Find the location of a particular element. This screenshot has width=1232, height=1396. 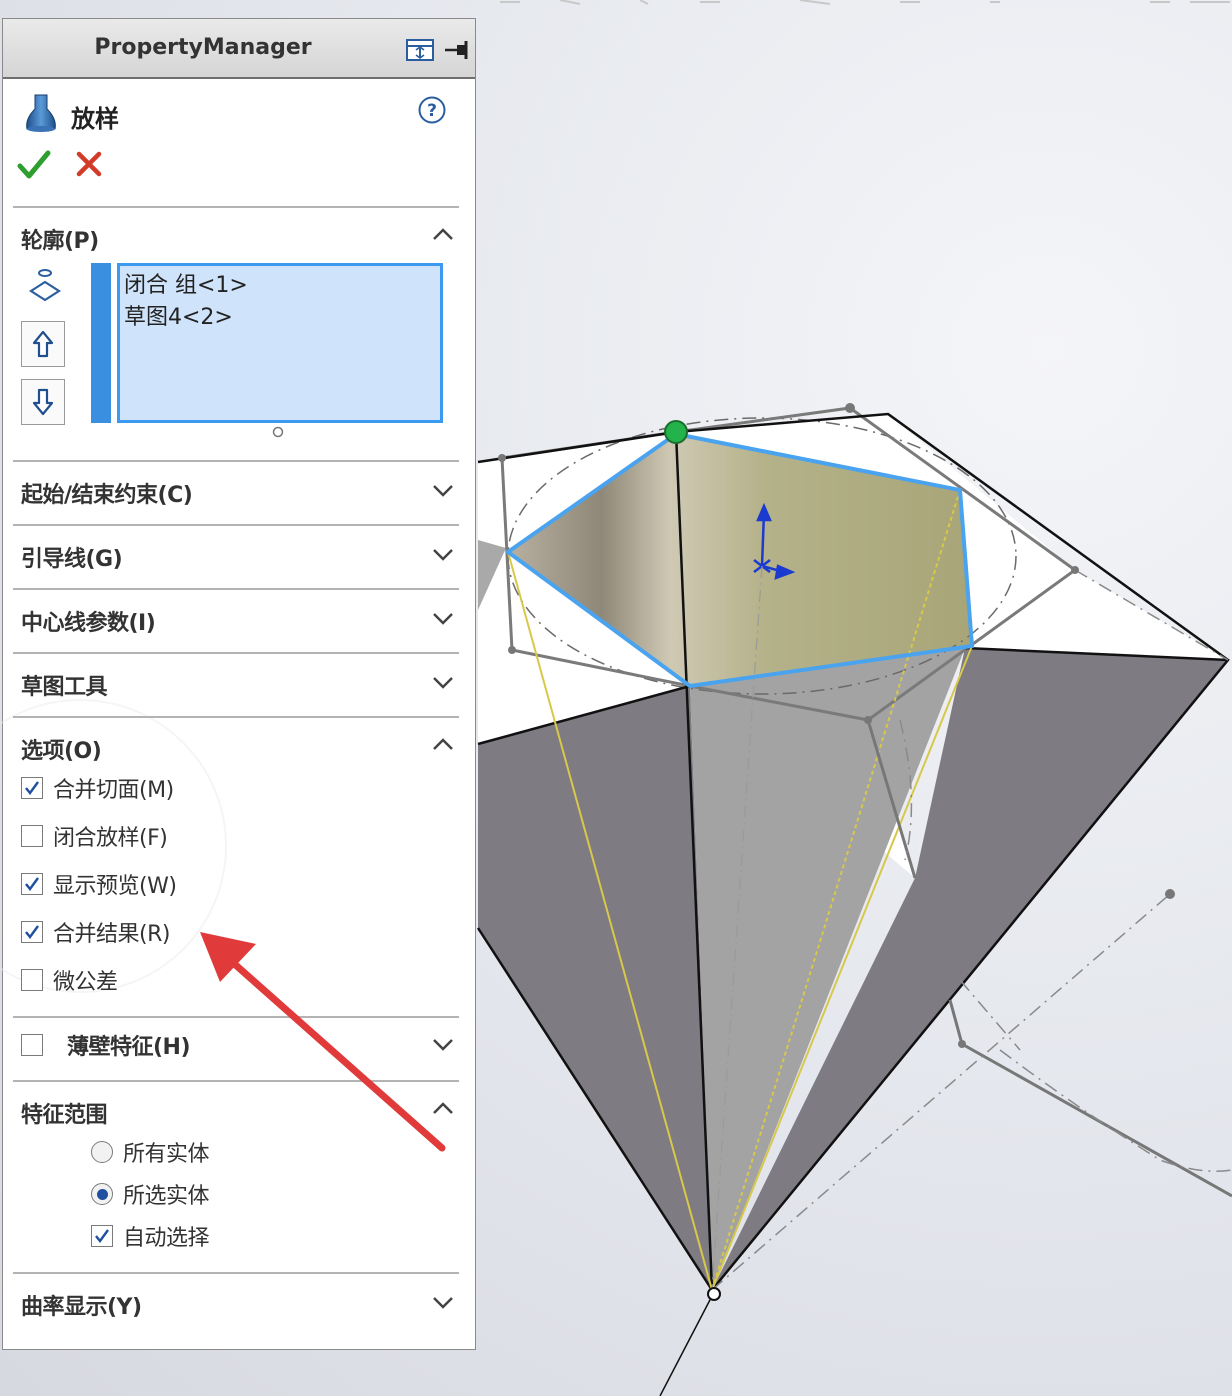

feature-header: 放样 ? is located at coordinates (238, 115).